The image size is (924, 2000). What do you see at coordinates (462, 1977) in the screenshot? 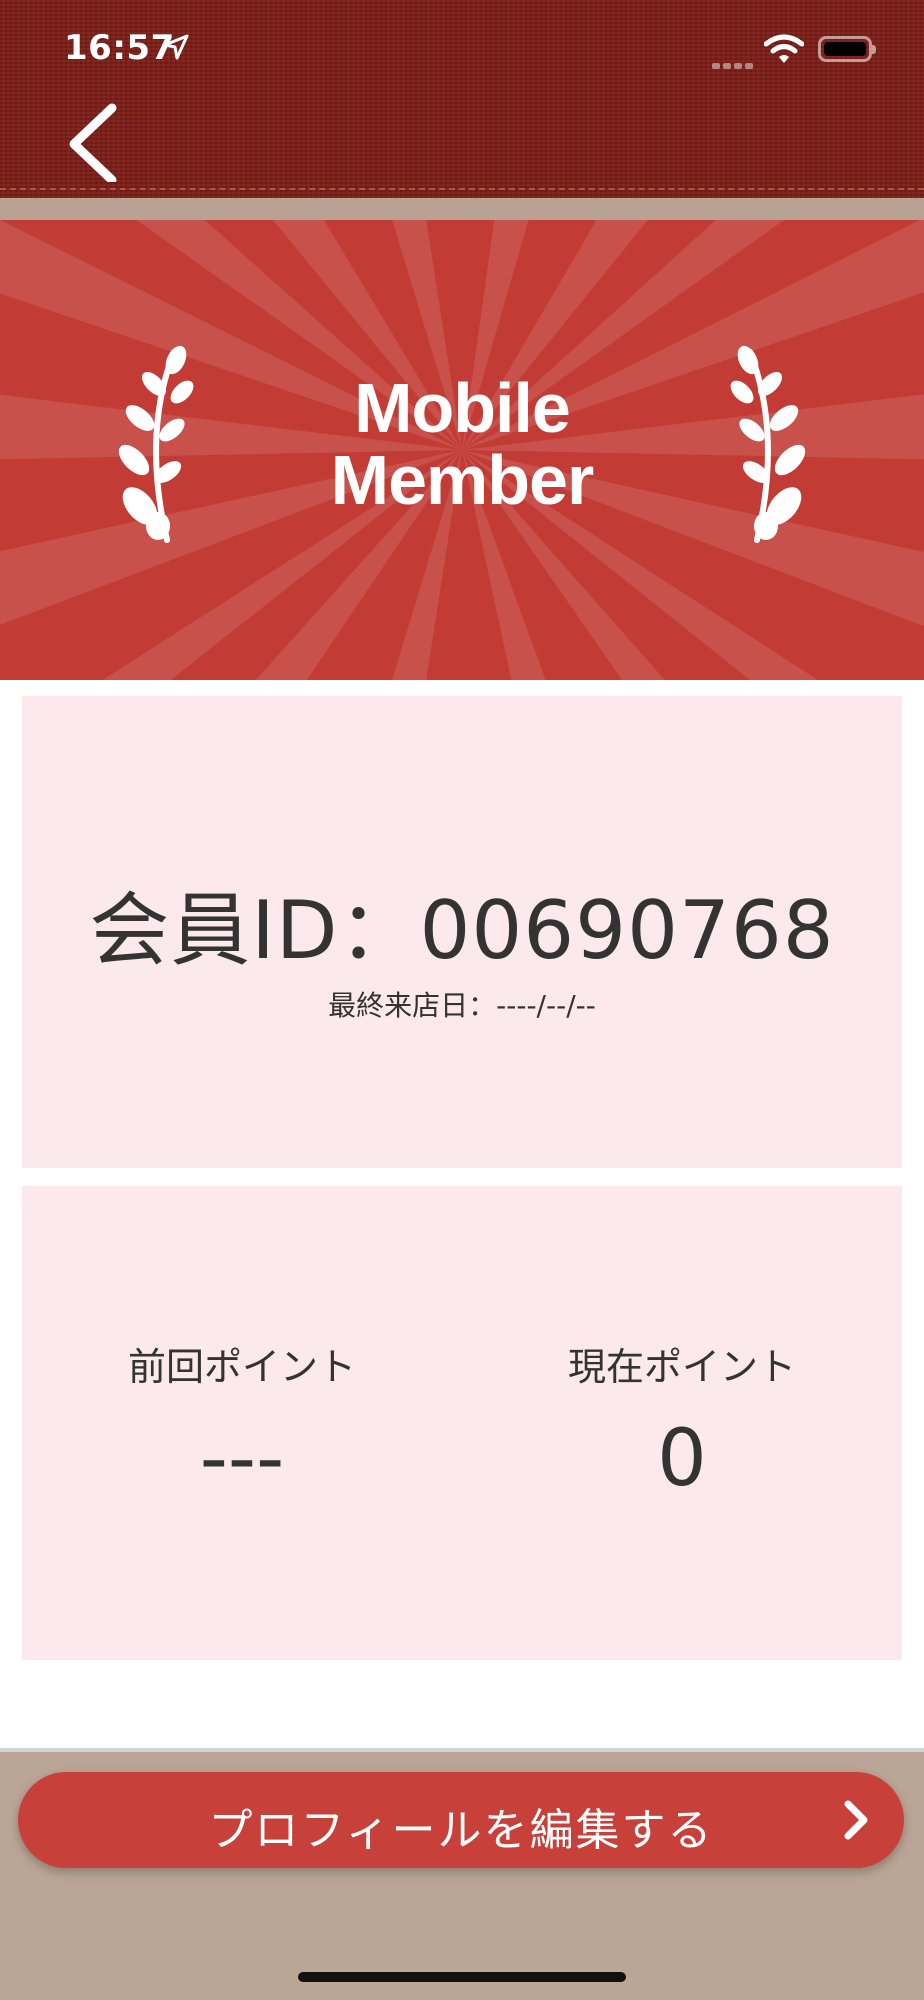
I see `home-indicator` at bounding box center [462, 1977].